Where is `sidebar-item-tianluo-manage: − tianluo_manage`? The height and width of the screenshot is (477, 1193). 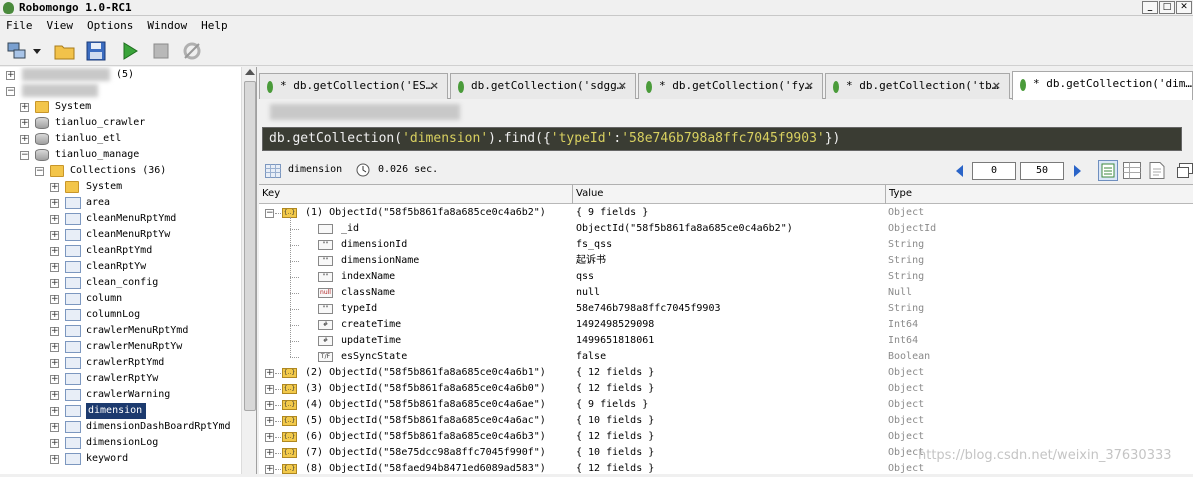 sidebar-item-tianluo-manage: − tianluo_manage is located at coordinates (120, 155).